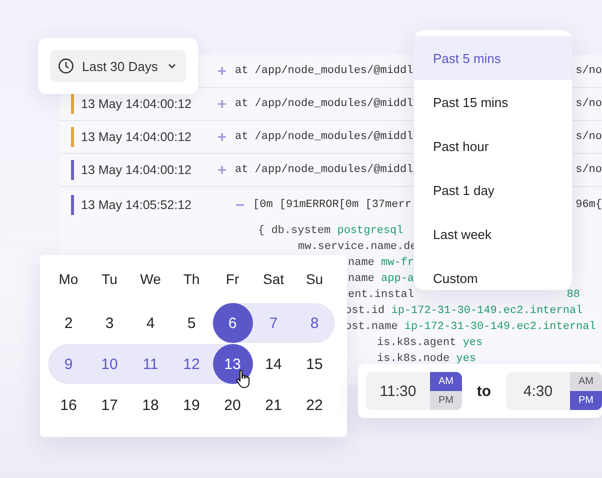 The image size is (602, 478). I want to click on time-field: 4:30 AM PM, so click(554, 391).